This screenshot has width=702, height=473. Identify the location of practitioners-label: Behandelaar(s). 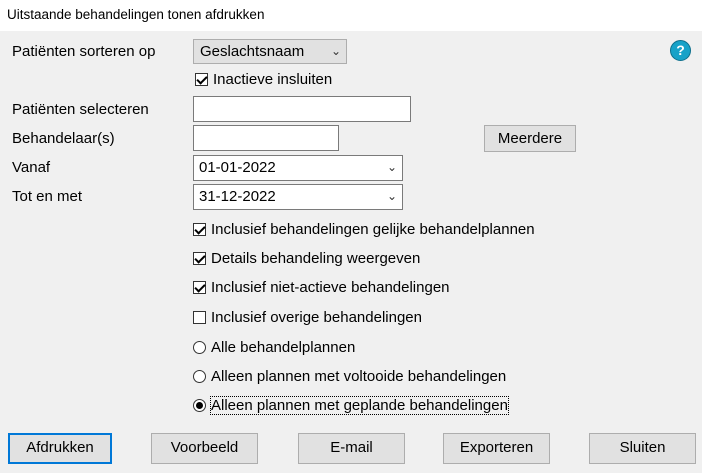
(63, 138).